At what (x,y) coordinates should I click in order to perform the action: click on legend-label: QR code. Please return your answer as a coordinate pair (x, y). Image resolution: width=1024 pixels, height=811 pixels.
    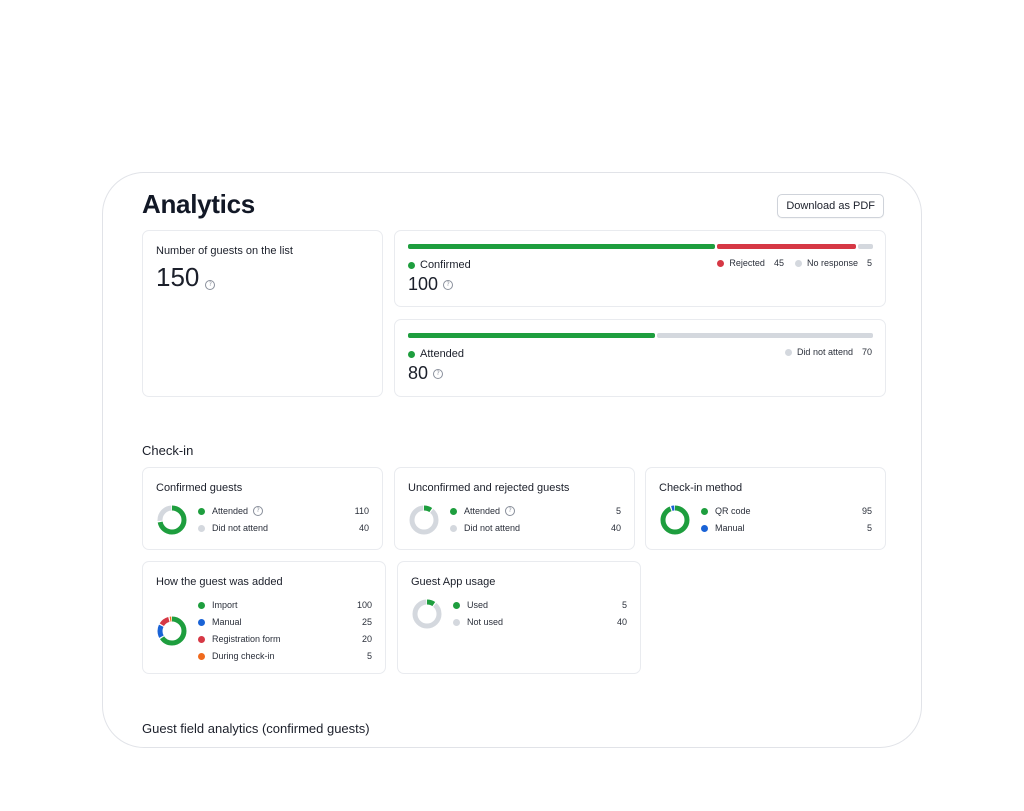
    Looking at the image, I should click on (733, 511).